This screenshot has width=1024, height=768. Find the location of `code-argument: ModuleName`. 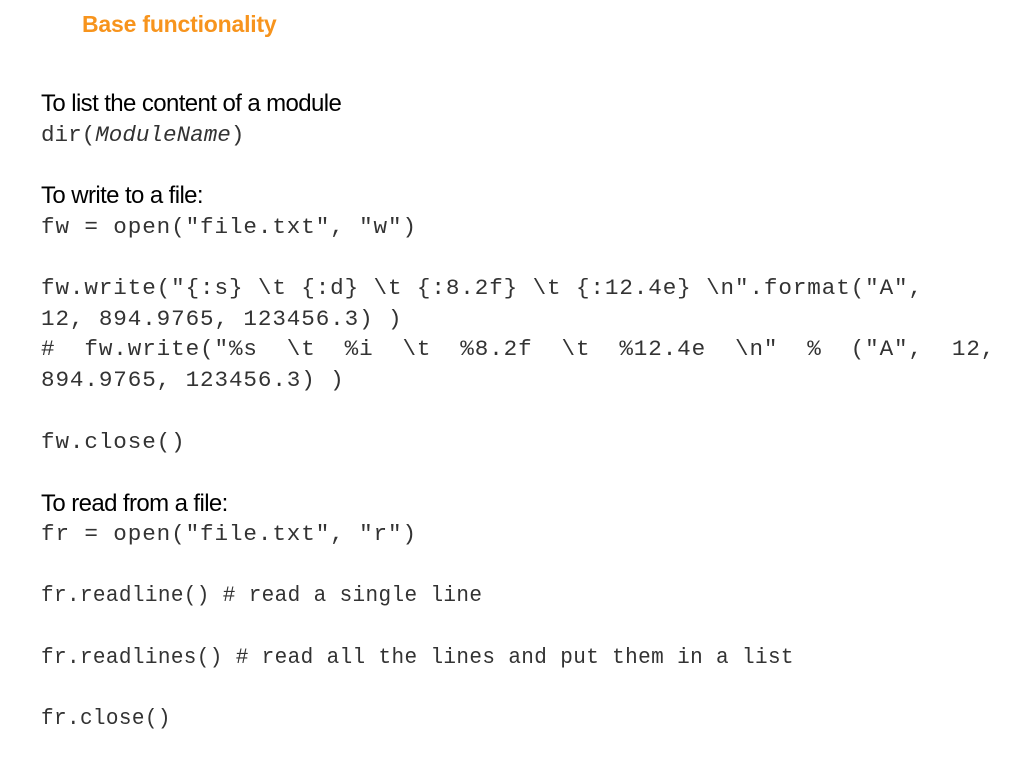

code-argument: ModuleName is located at coordinates (163, 135).